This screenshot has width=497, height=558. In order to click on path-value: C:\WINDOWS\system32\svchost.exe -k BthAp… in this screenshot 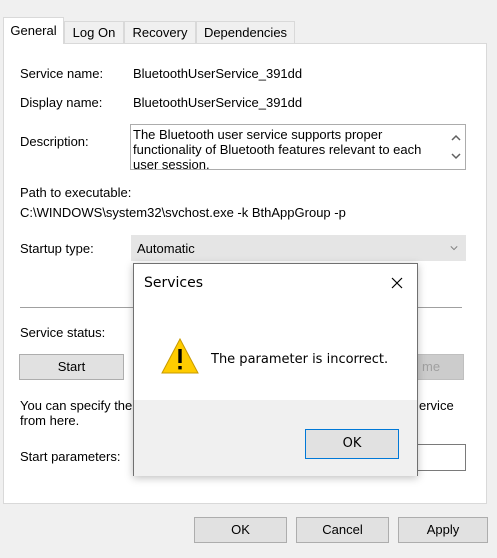, I will do `click(183, 212)`.